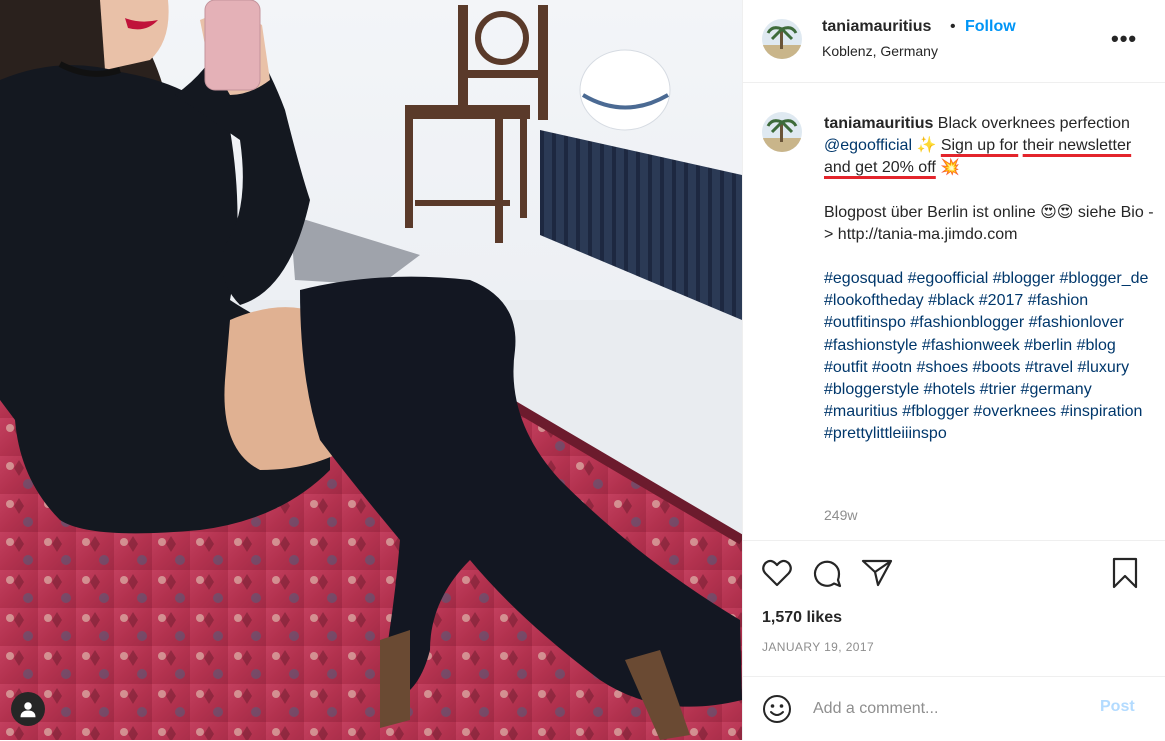  What do you see at coordinates (878, 123) in the screenshot?
I see `caption-username: taniamauritius` at bounding box center [878, 123].